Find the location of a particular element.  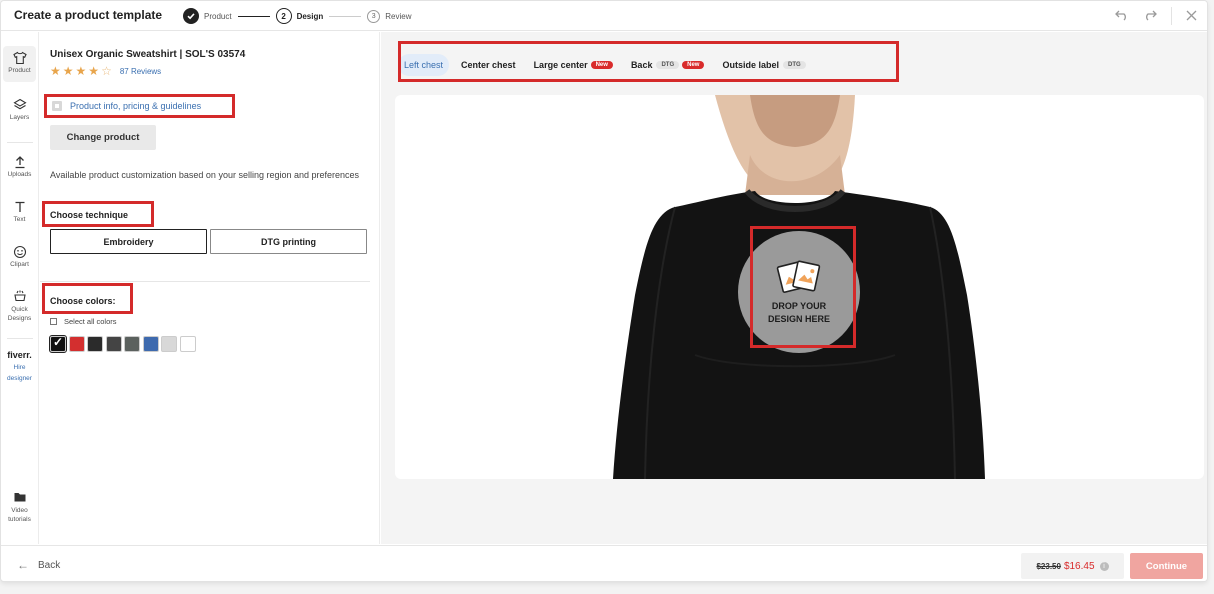

select-all-colors: Select all colors is located at coordinates (83, 321).